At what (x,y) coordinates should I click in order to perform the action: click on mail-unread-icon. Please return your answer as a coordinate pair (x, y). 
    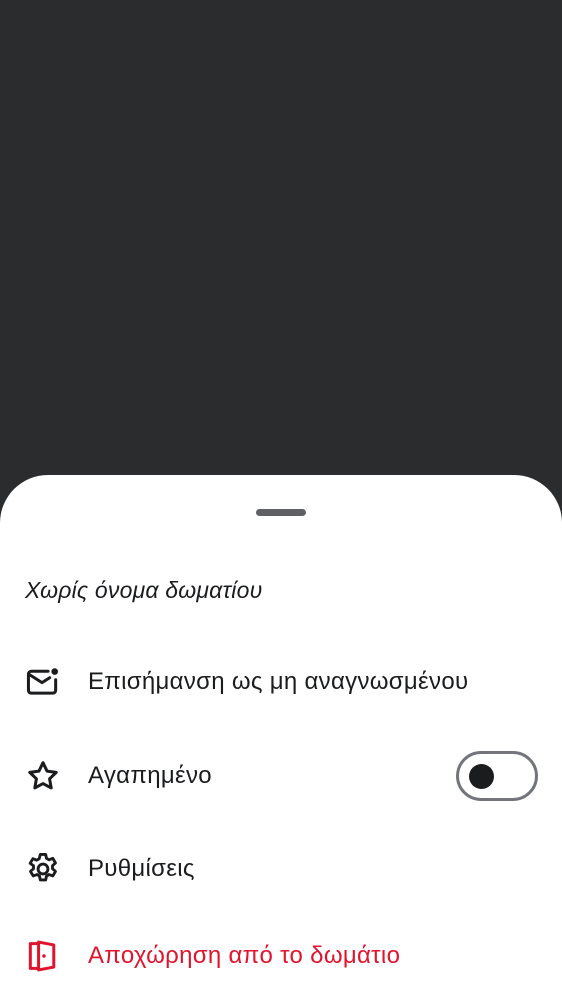
    Looking at the image, I should click on (43, 682).